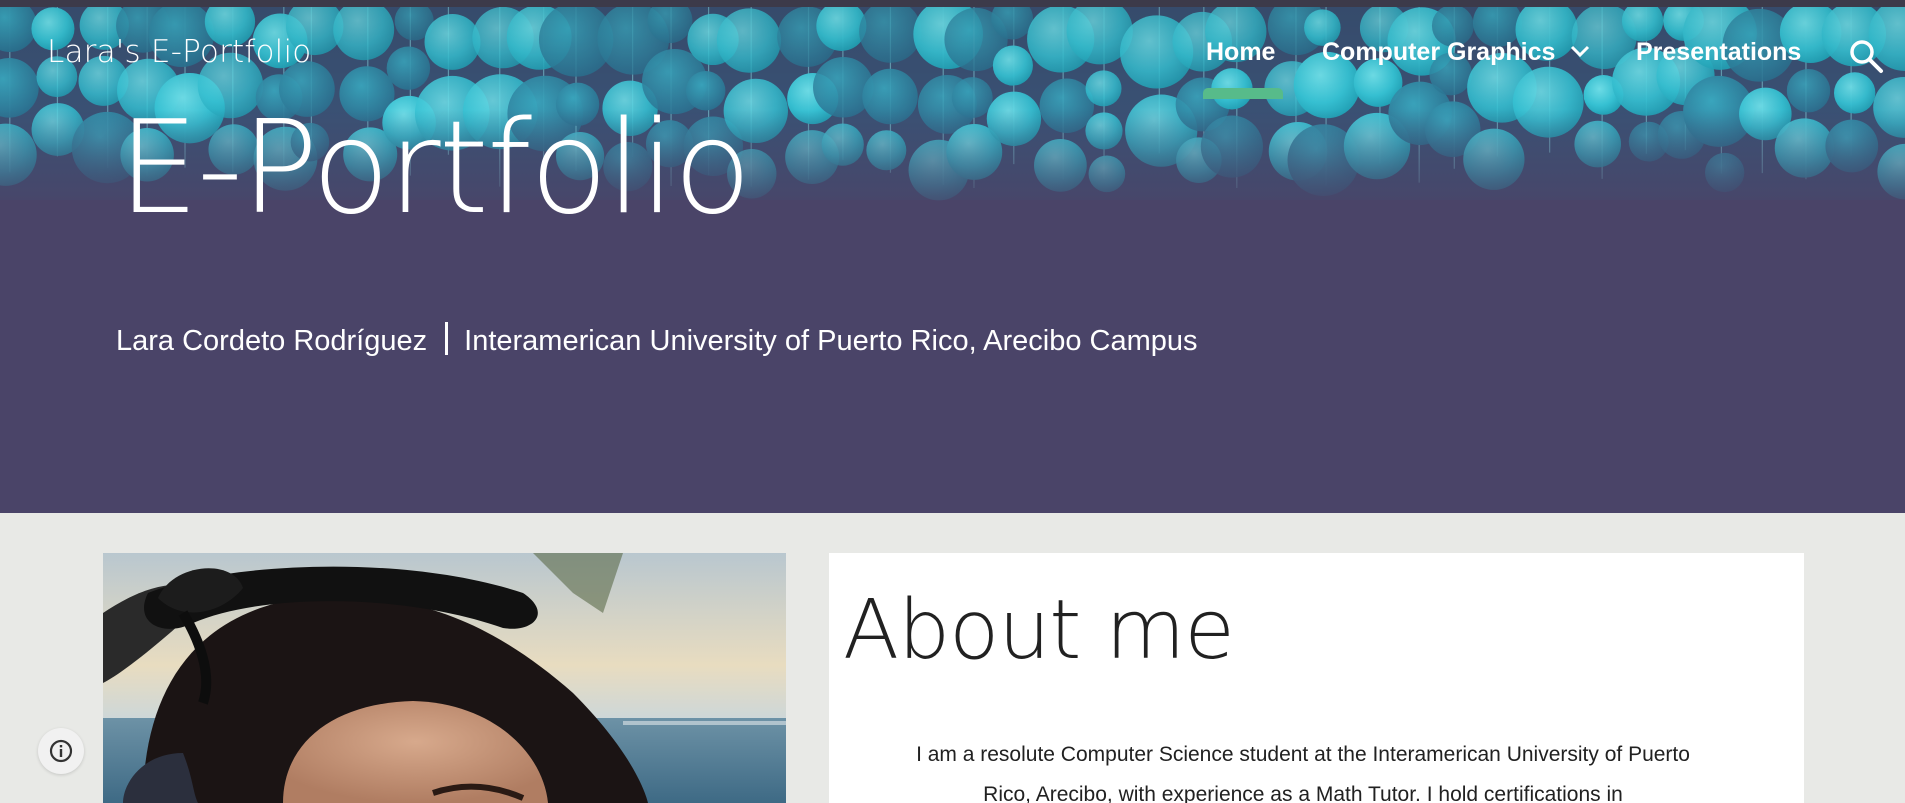  I want to click on nav-item-label: Computer Graphics, so click(1439, 52).